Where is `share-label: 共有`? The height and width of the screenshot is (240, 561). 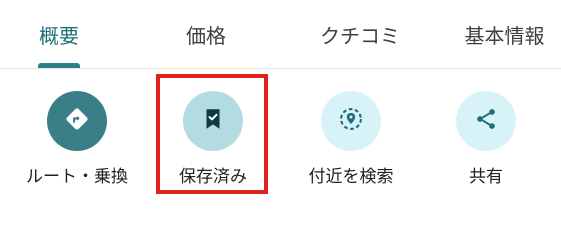 share-label: 共有 is located at coordinates (486, 177).